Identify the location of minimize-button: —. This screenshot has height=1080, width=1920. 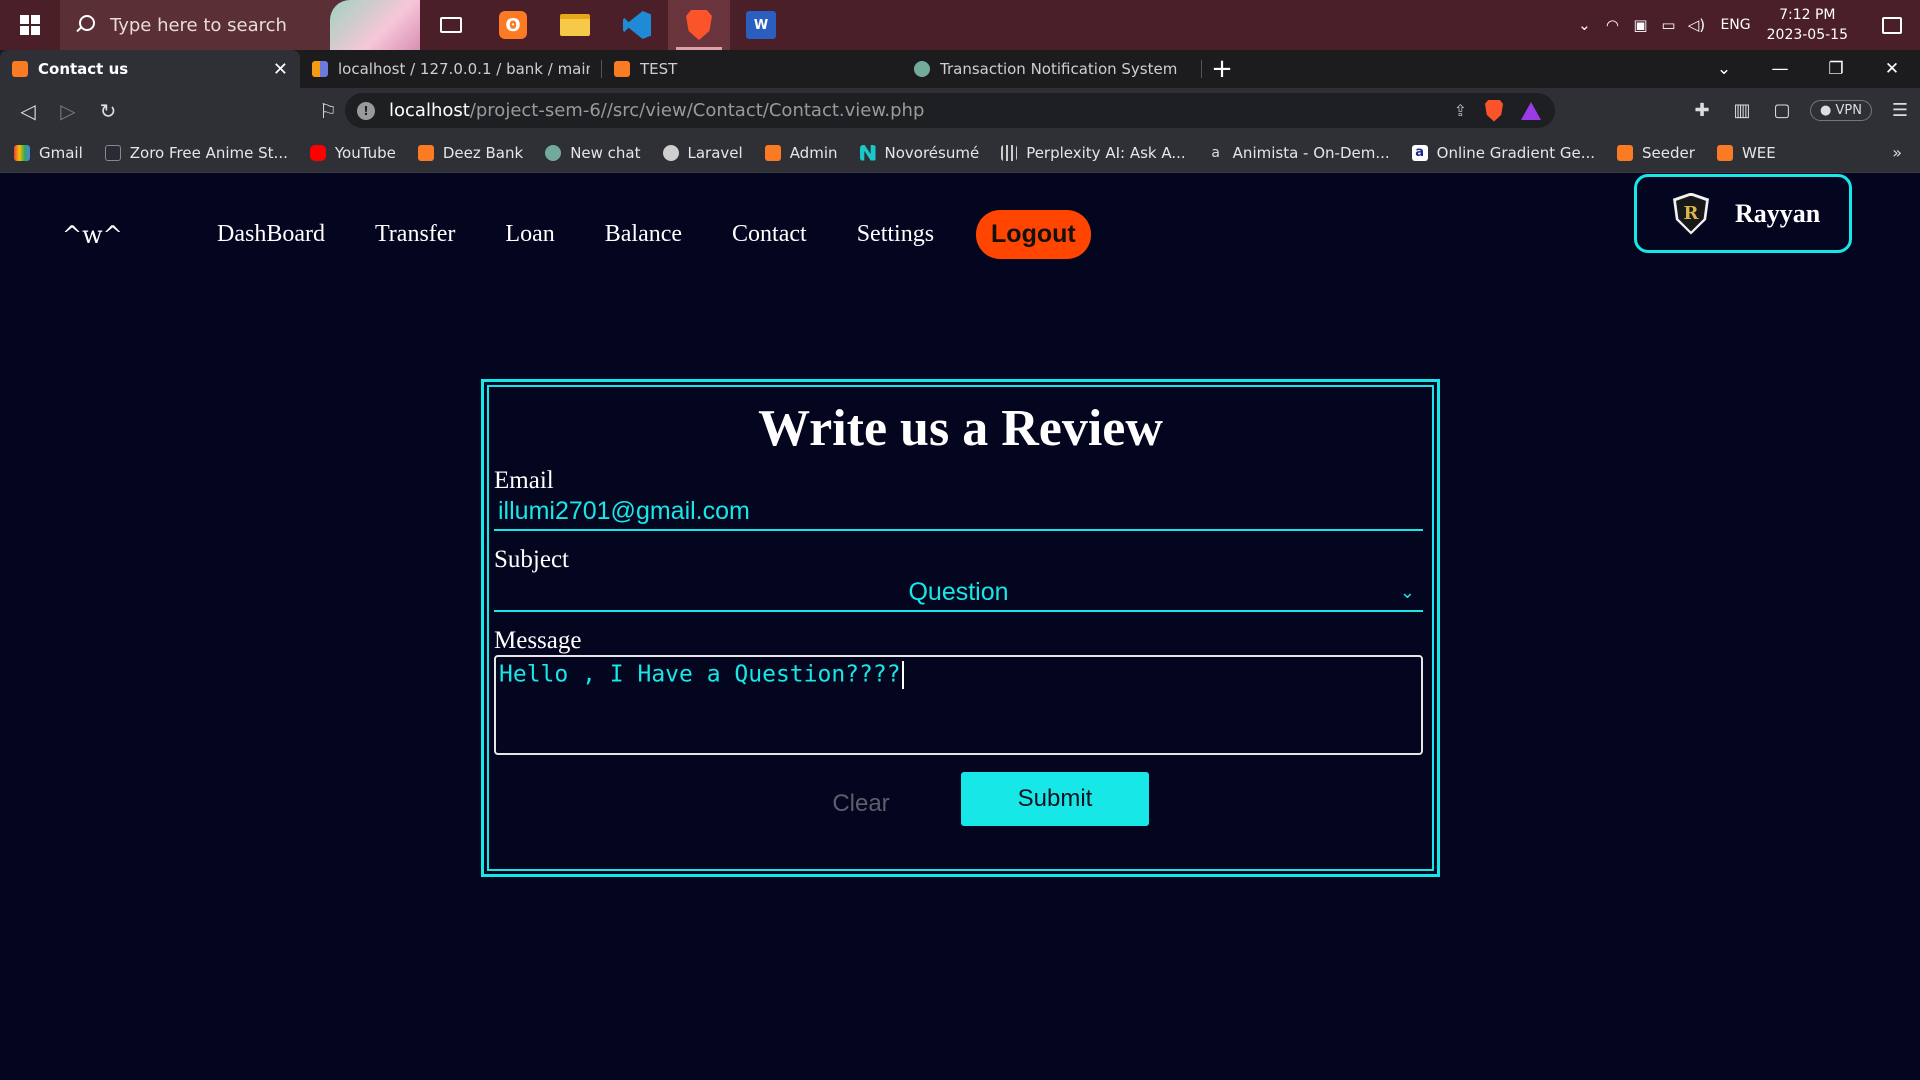
(1780, 69).